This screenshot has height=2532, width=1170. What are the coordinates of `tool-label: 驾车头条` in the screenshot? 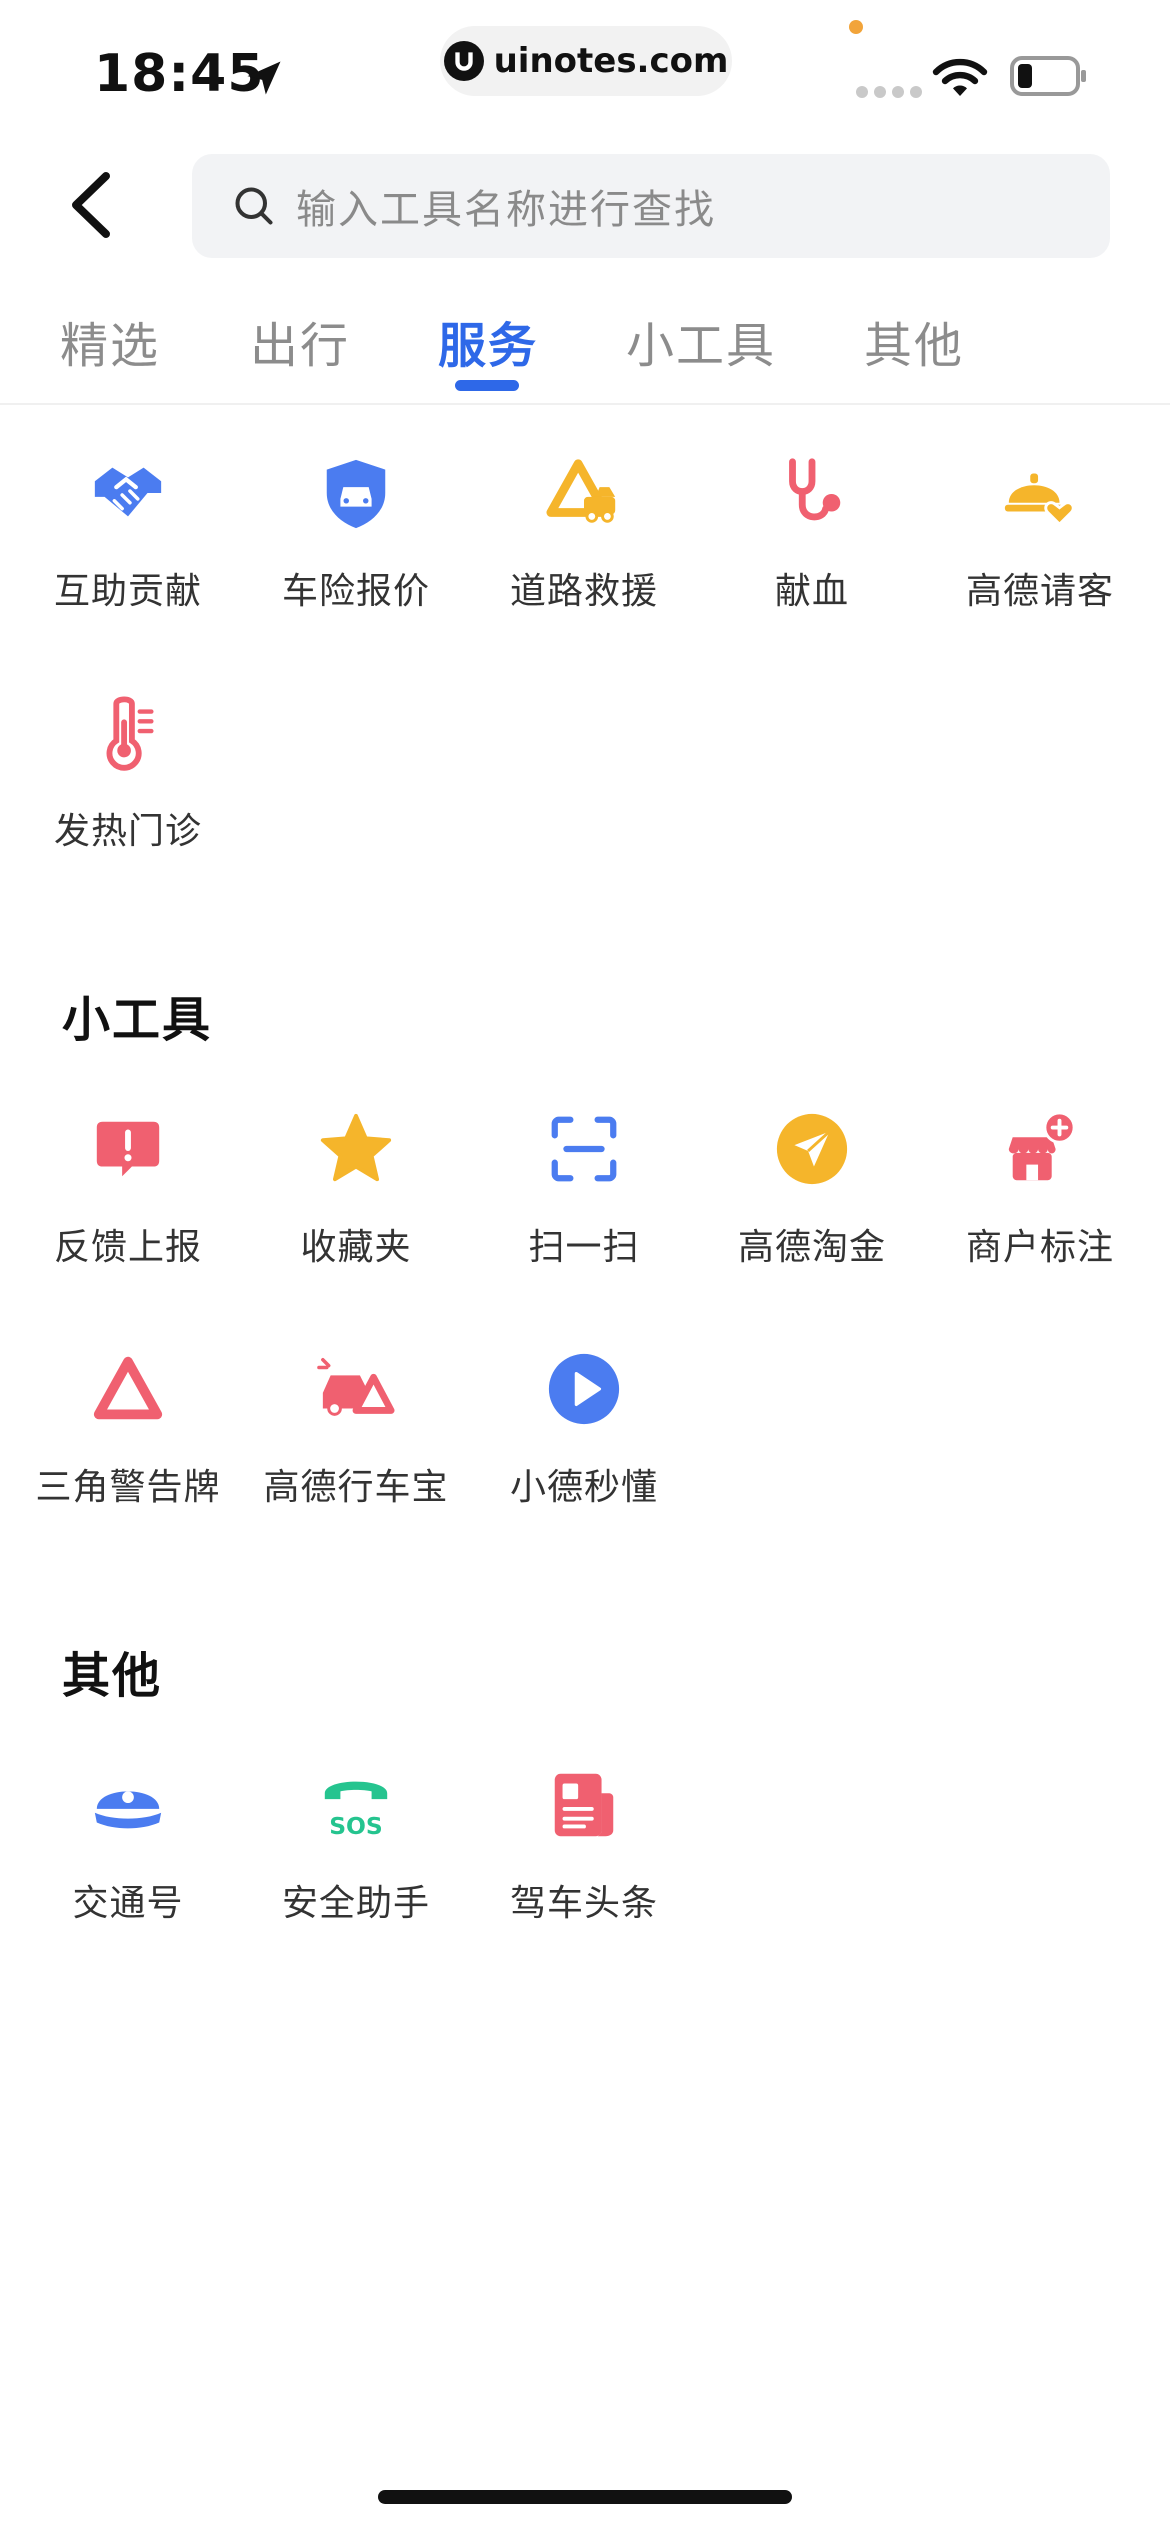 It's located at (583, 1903).